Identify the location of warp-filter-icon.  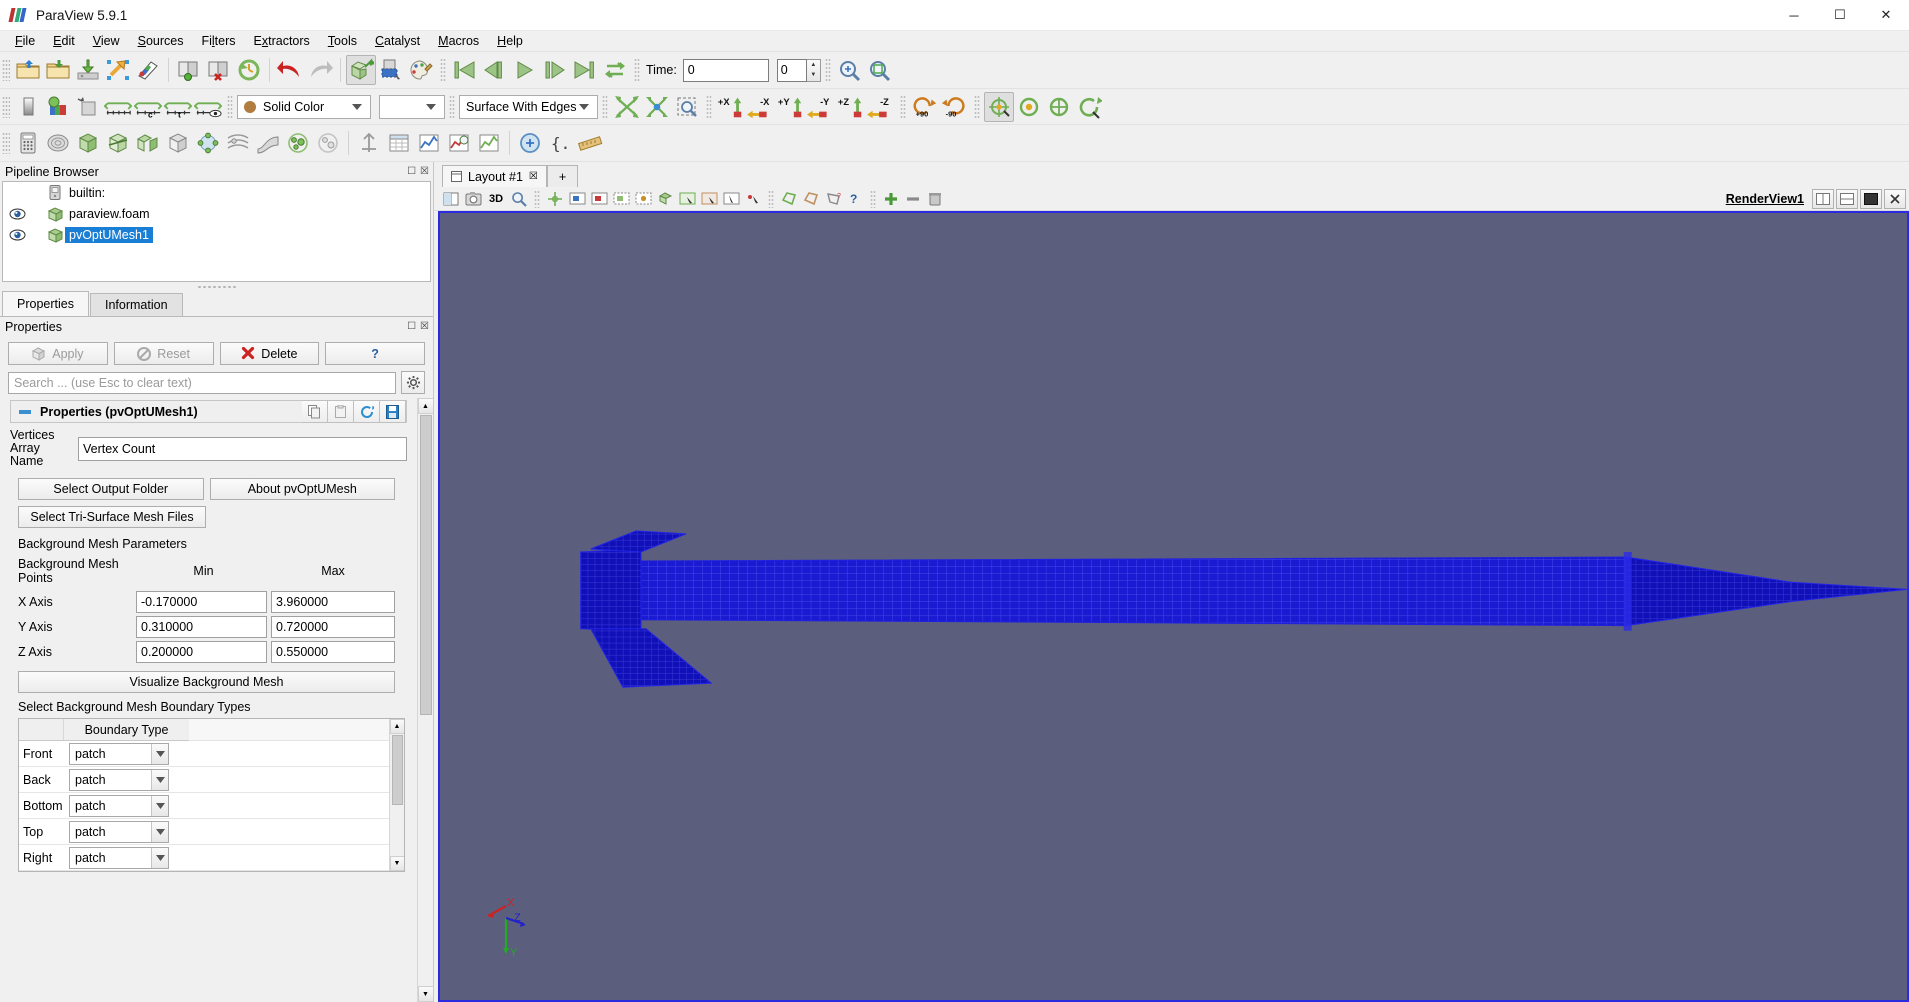
(268, 143).